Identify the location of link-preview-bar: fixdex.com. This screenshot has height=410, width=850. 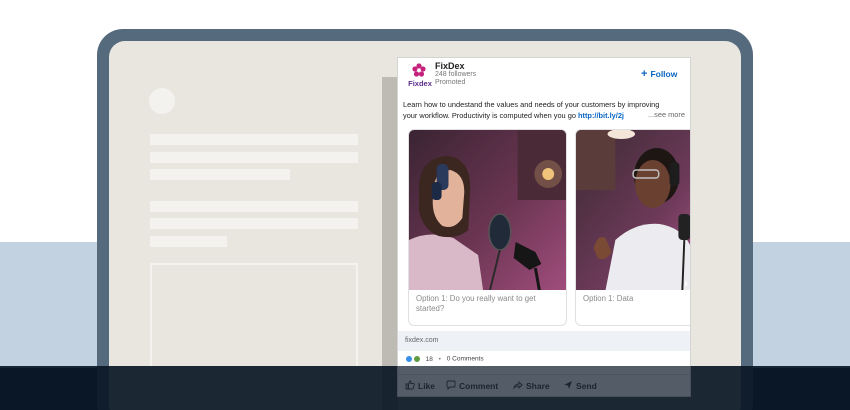
(544, 341).